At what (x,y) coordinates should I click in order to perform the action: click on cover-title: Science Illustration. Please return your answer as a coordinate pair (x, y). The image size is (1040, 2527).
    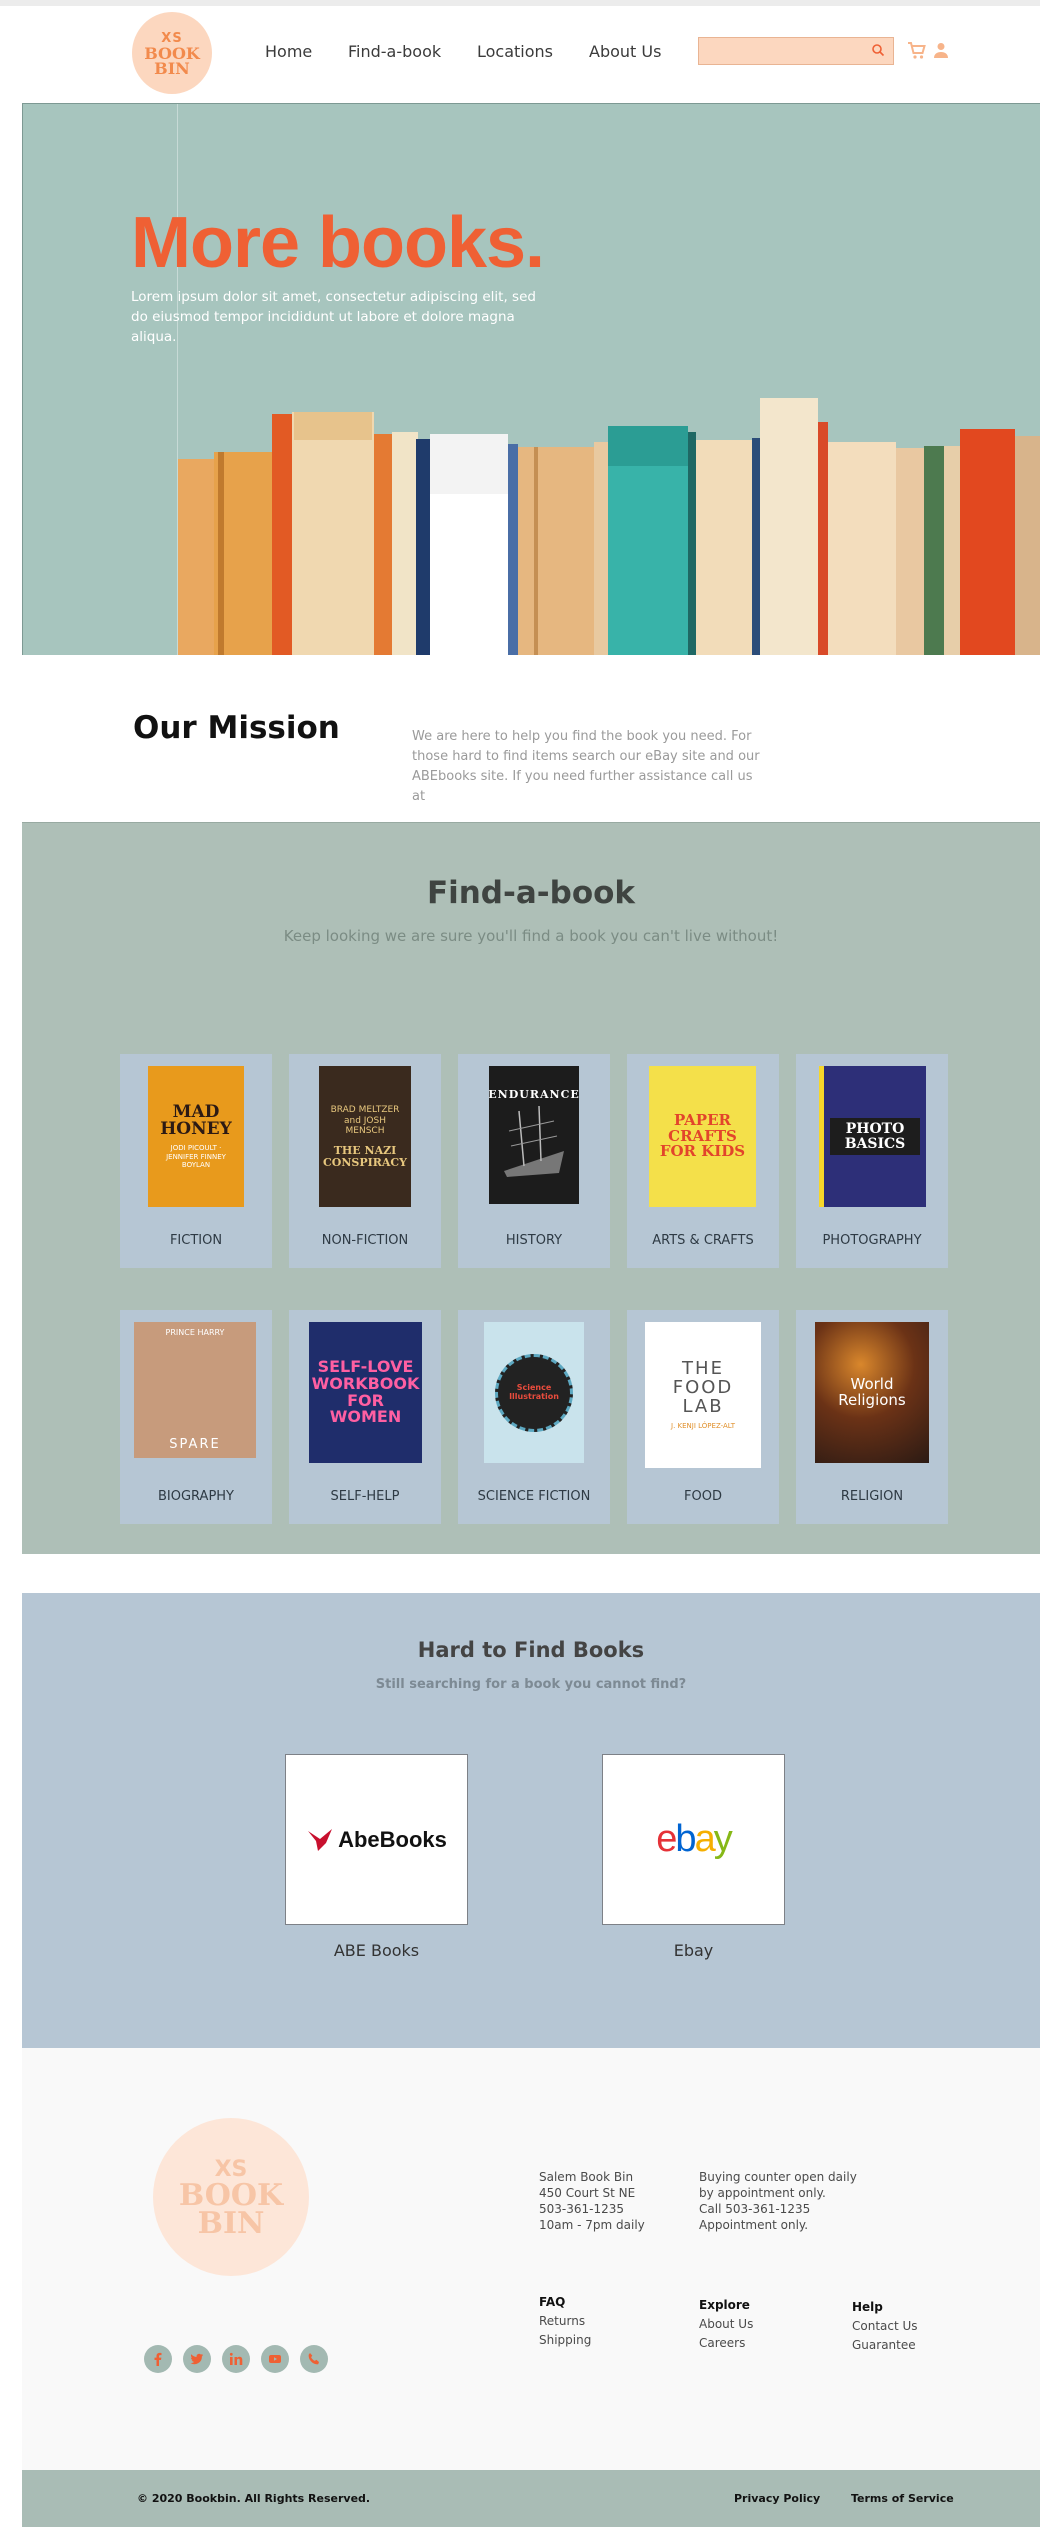
    Looking at the image, I should click on (534, 1392).